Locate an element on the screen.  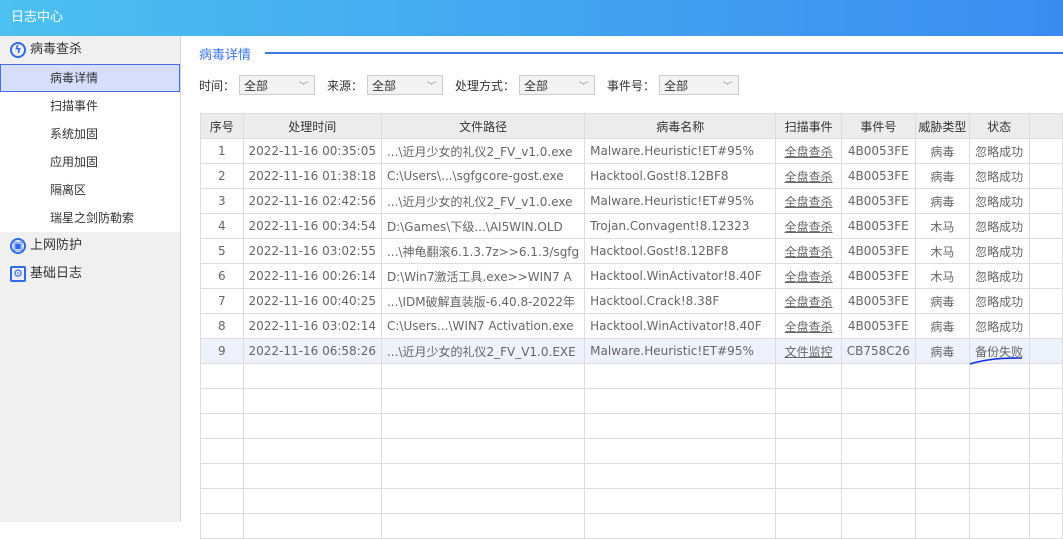
filter-label: 处理方式： is located at coordinates (485, 85).